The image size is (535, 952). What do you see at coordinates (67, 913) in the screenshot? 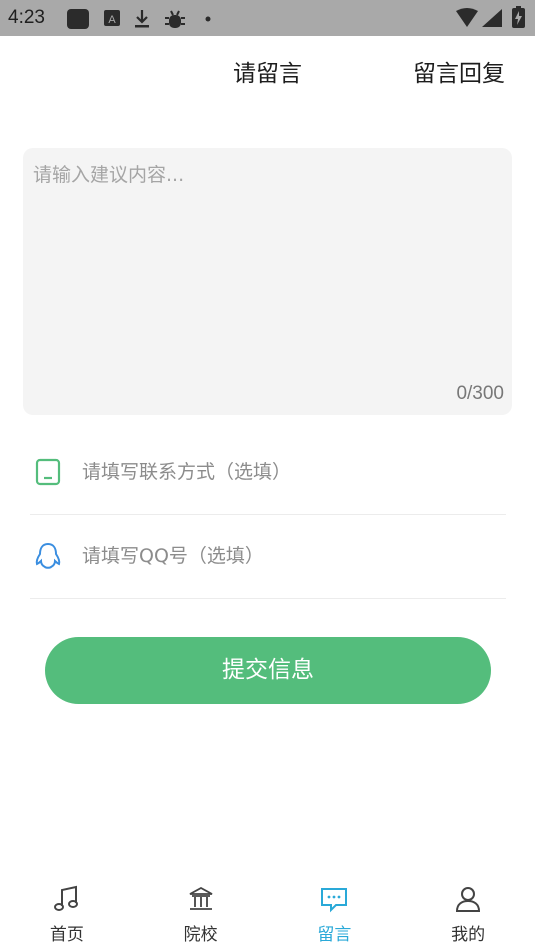
I see `nav-item-home: 首页` at bounding box center [67, 913].